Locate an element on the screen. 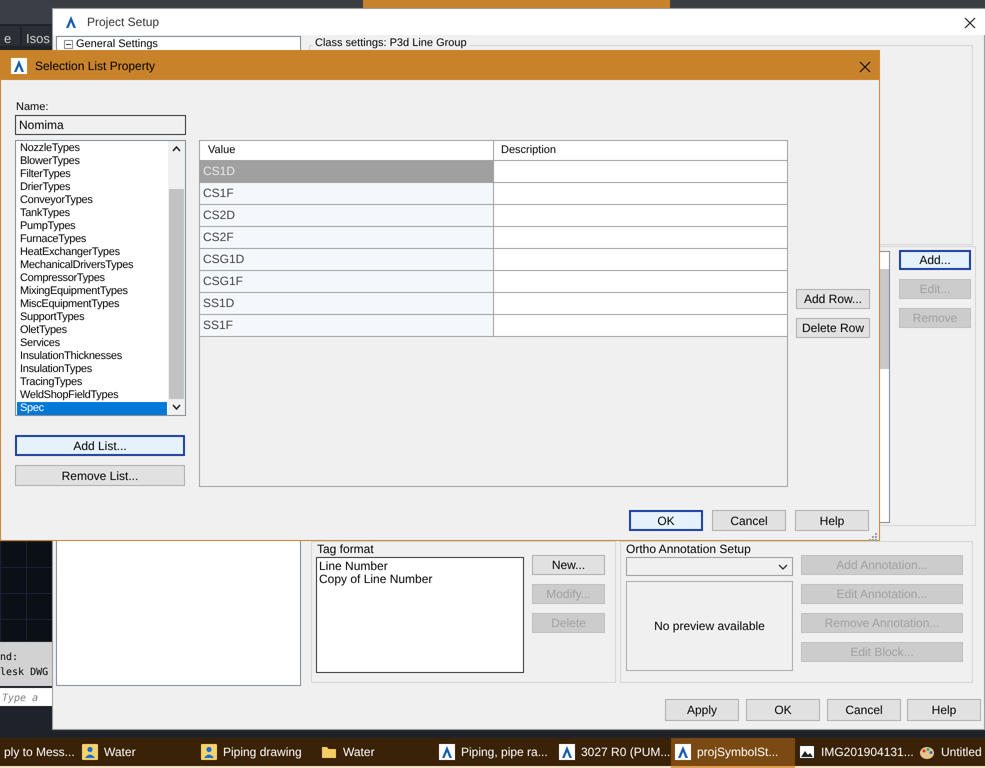 The width and height of the screenshot is (985, 768). taskbar-button: Untitled is located at coordinates (950, 753).